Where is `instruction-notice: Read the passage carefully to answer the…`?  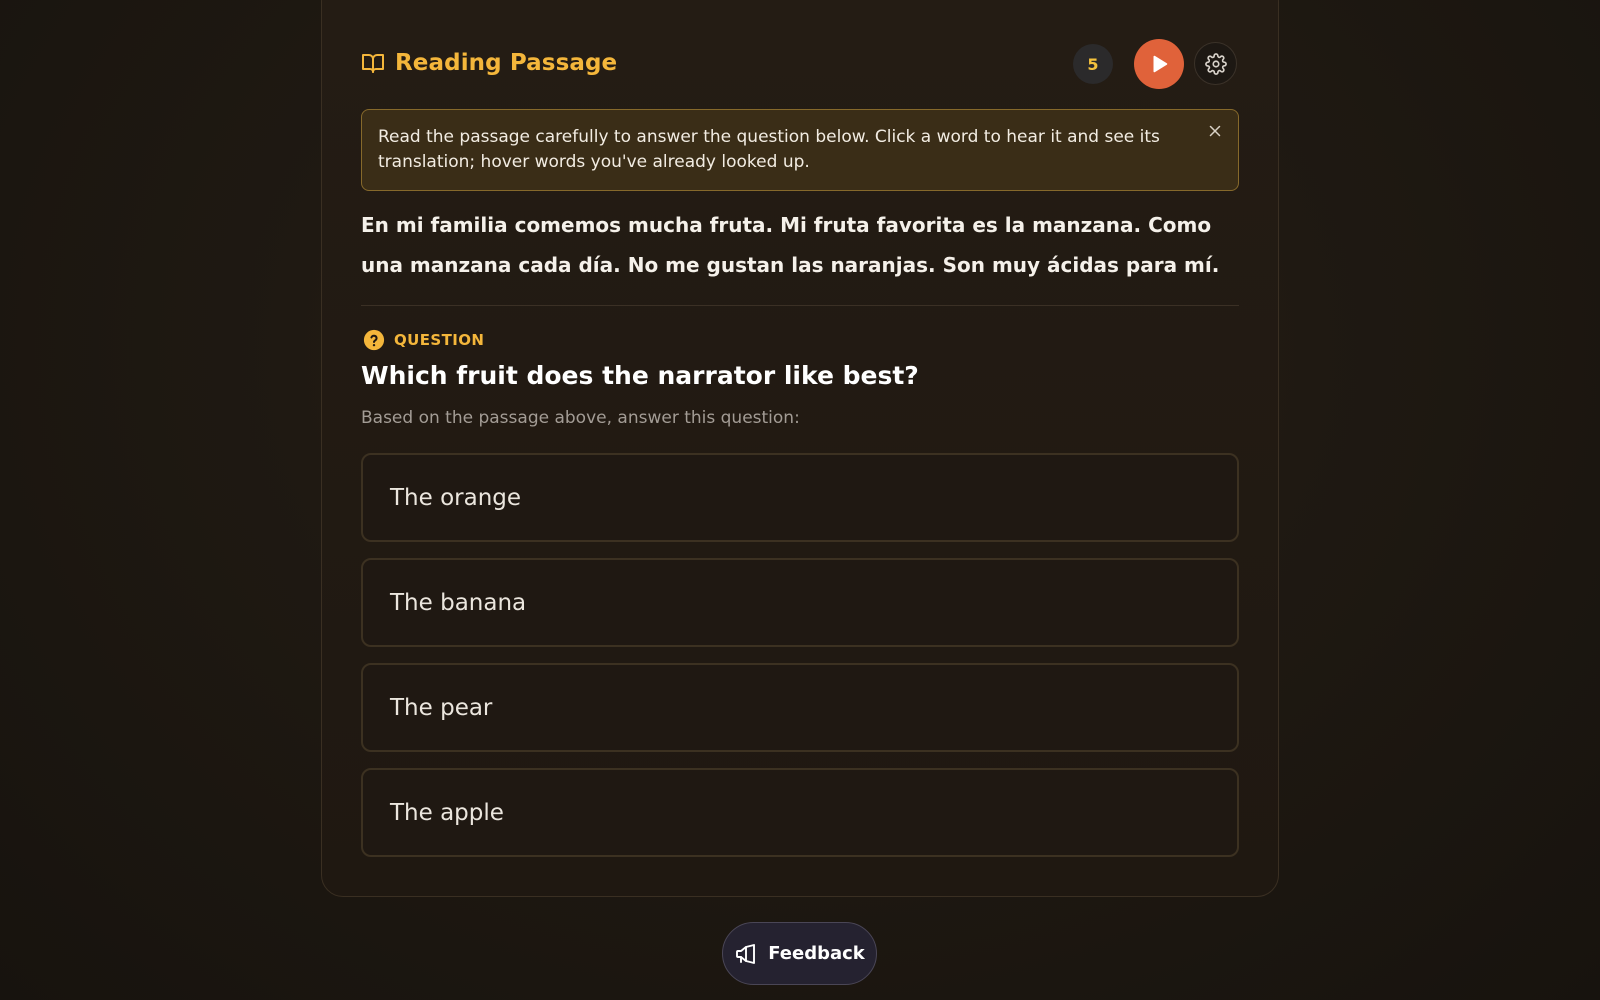
instruction-notice: Read the passage carefully to answer the… is located at coordinates (800, 150).